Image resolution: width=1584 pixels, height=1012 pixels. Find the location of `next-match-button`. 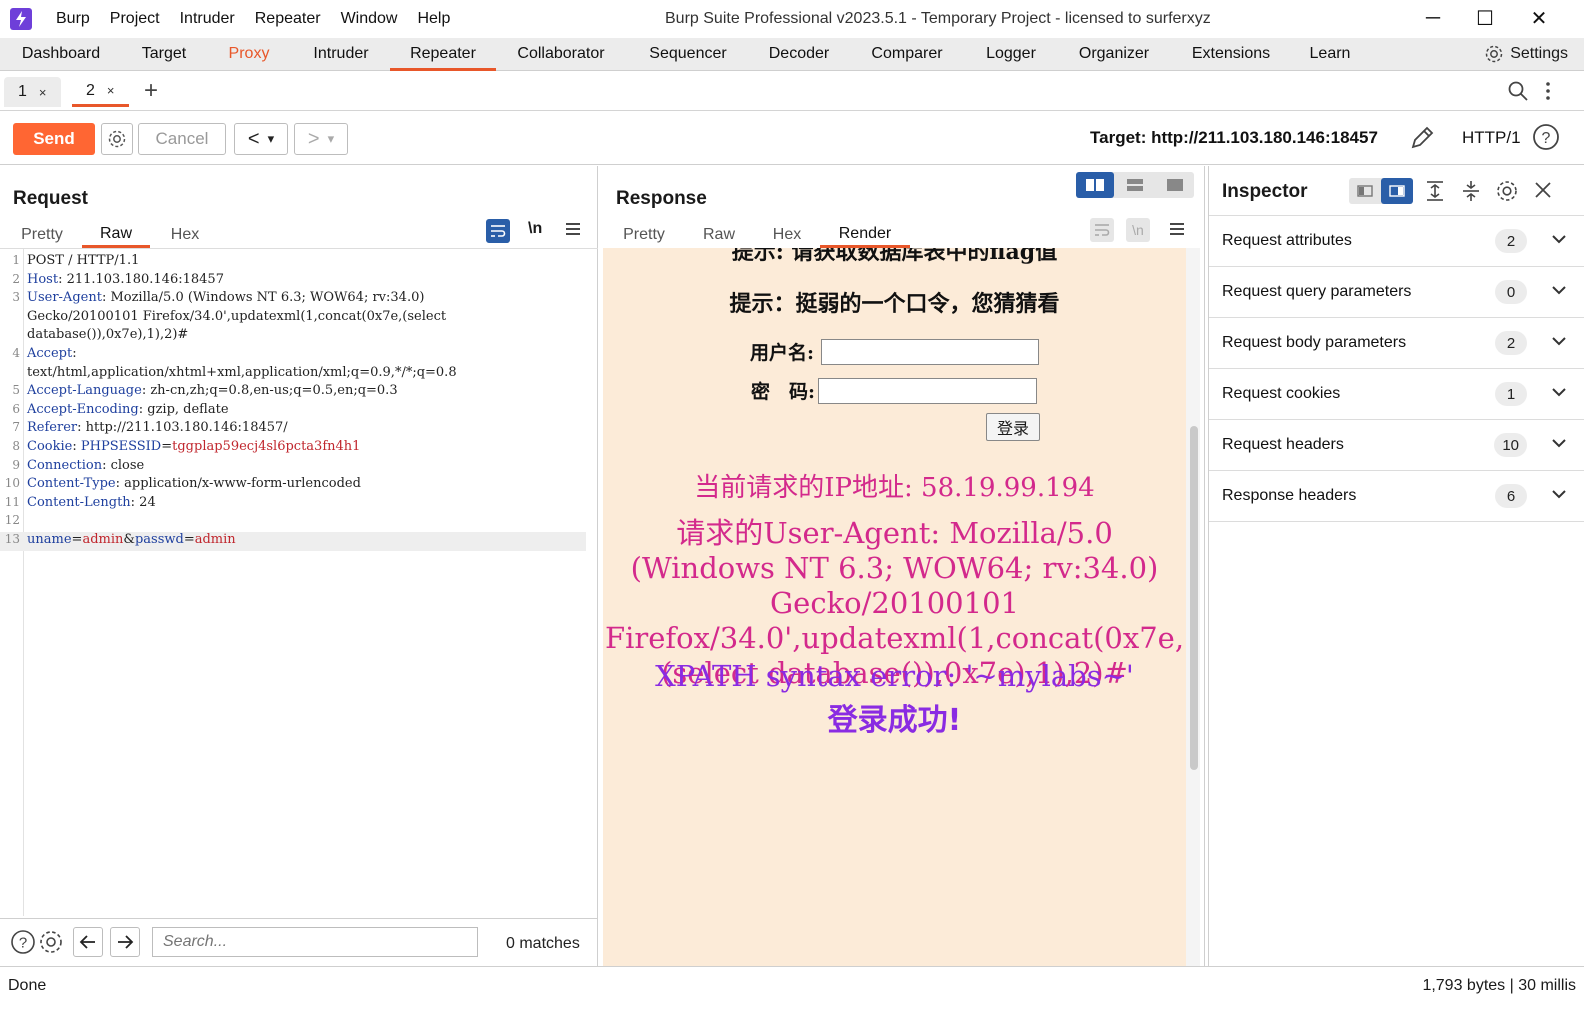

next-match-button is located at coordinates (125, 942).